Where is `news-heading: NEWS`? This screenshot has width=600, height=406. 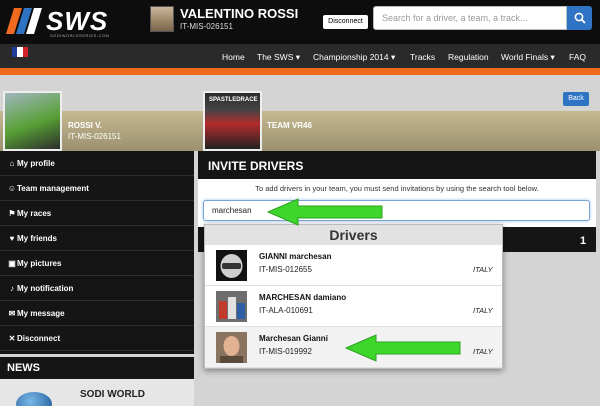 news-heading: NEWS is located at coordinates (97, 368).